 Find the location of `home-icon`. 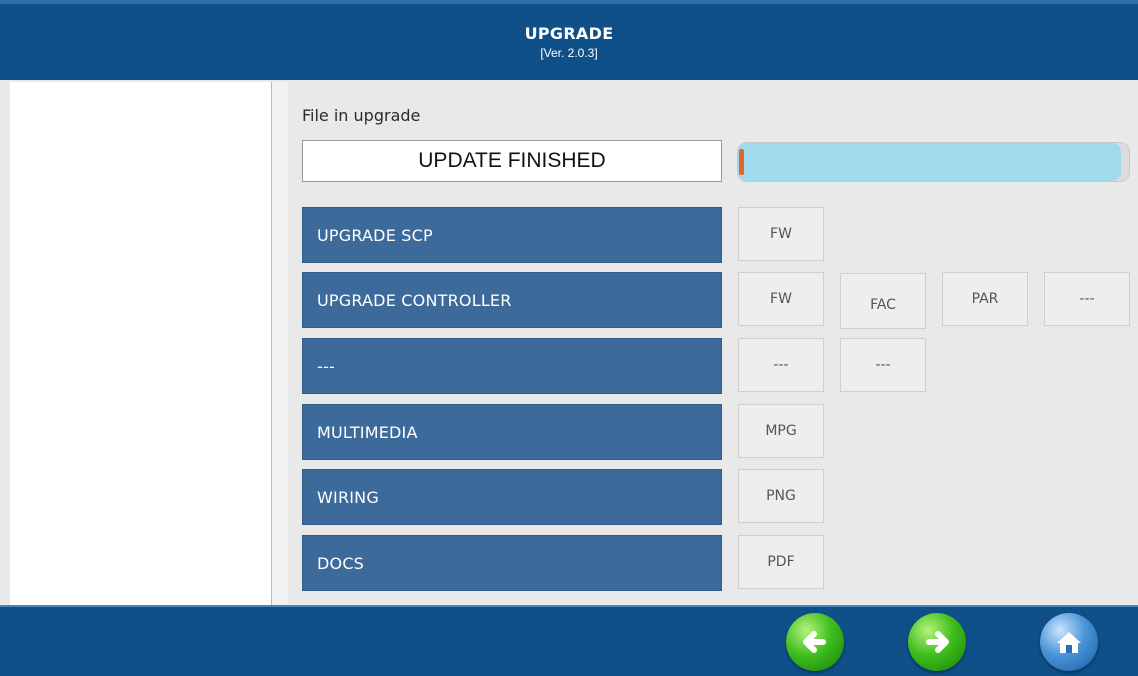

home-icon is located at coordinates (1069, 642).